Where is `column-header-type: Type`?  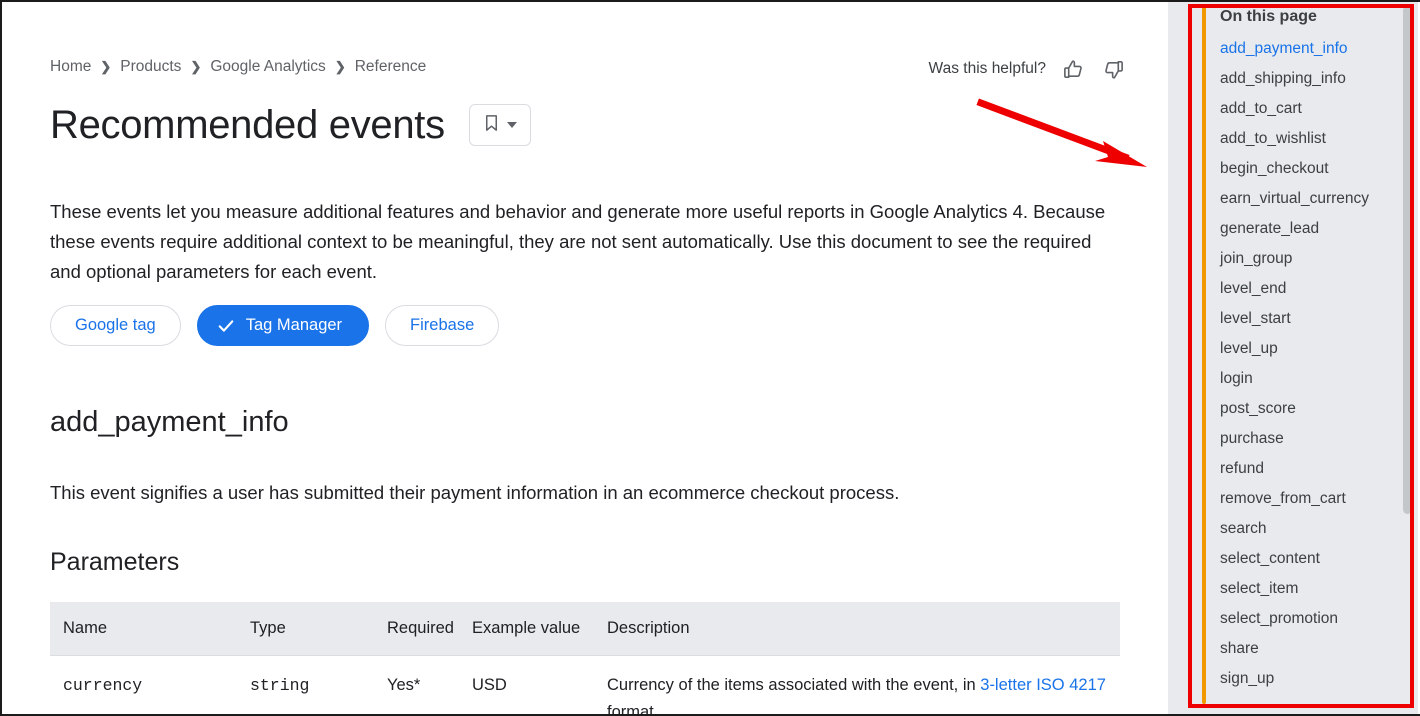
column-header-type: Type is located at coordinates (318, 629).